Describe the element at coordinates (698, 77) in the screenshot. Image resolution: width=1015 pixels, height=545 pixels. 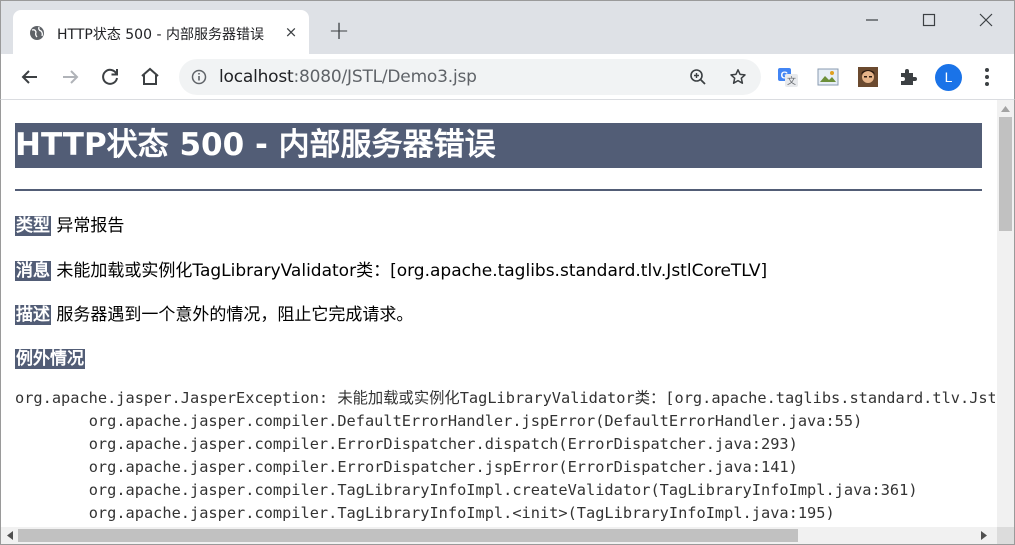
I see `zoom-icon` at that location.